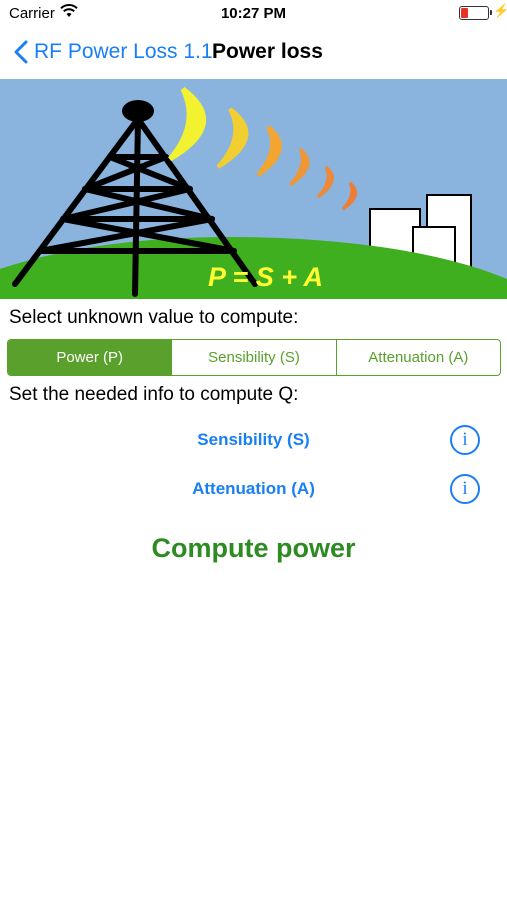 The height and width of the screenshot is (900, 507). I want to click on status-bar: Carrier 10:27 PM ⚡, so click(253, 14).